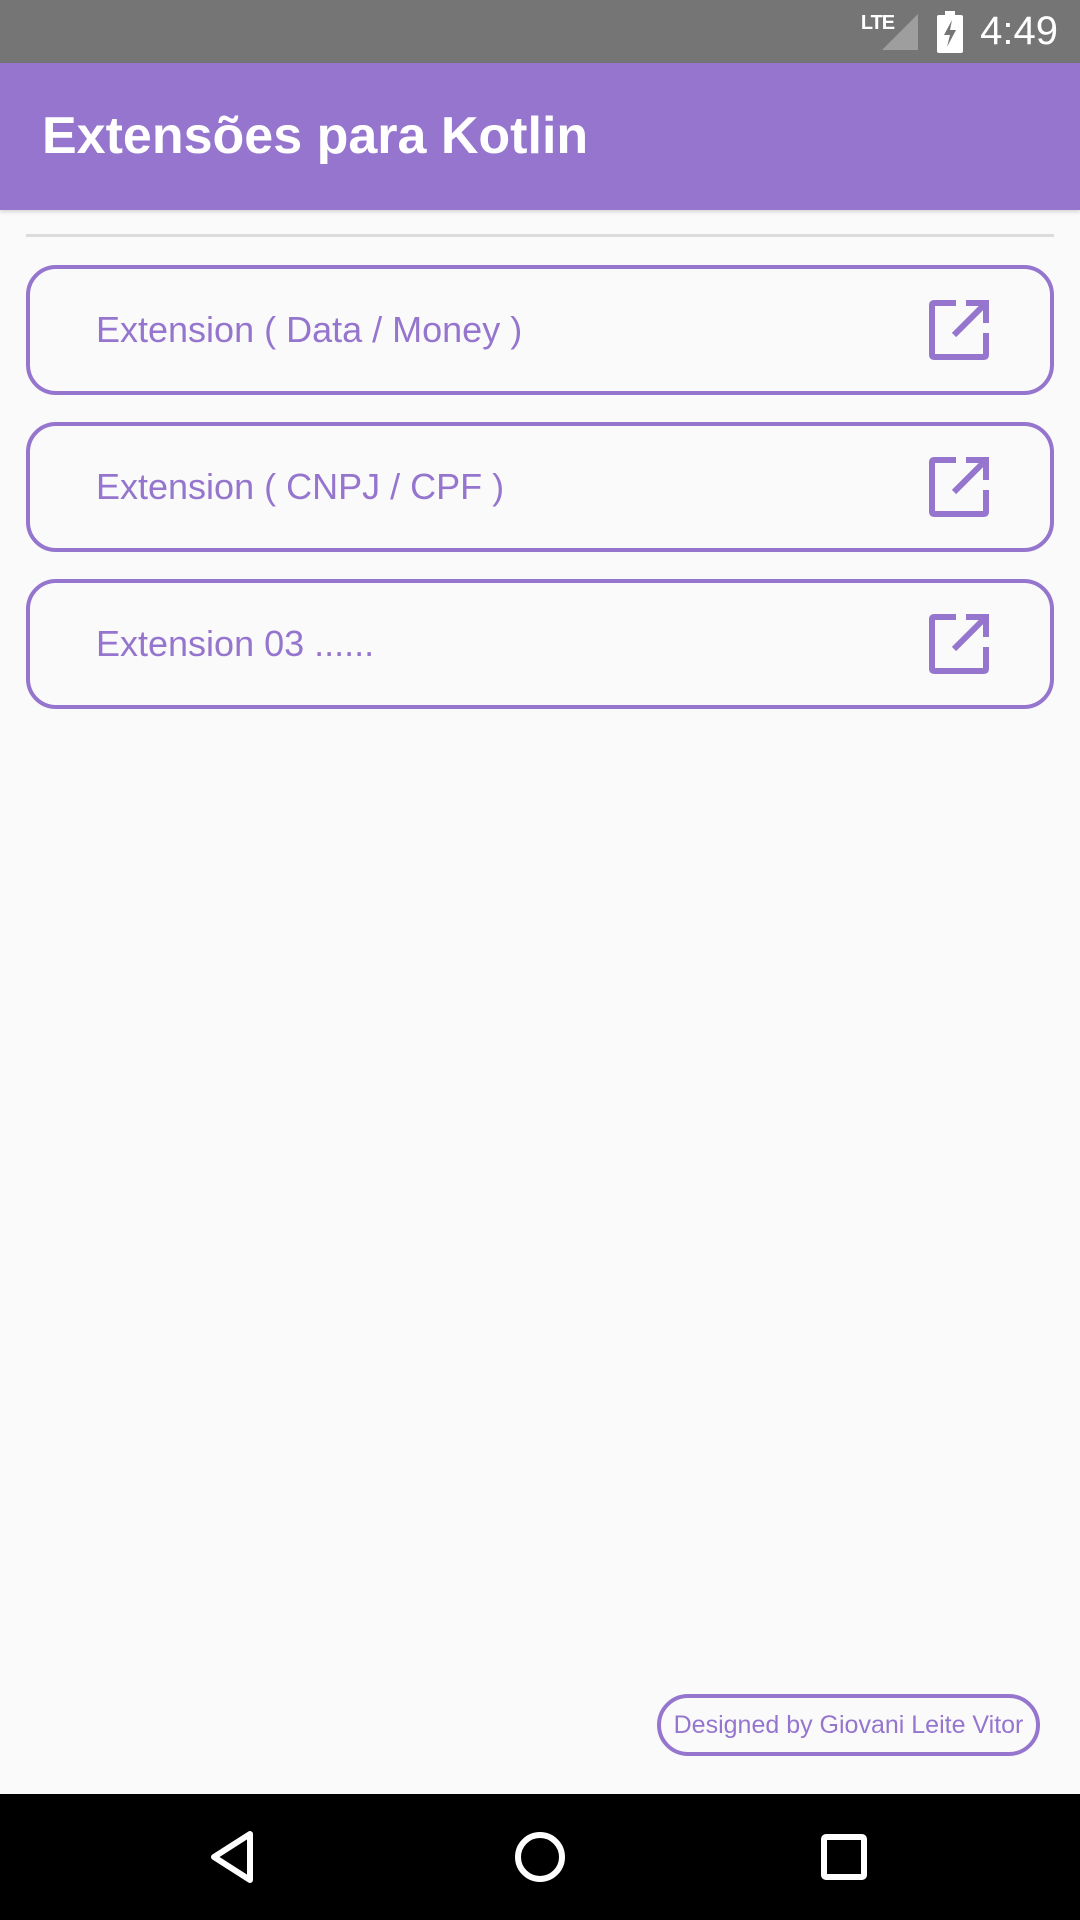 This screenshot has width=1080, height=1920. I want to click on recents-icon, so click(844, 1857).